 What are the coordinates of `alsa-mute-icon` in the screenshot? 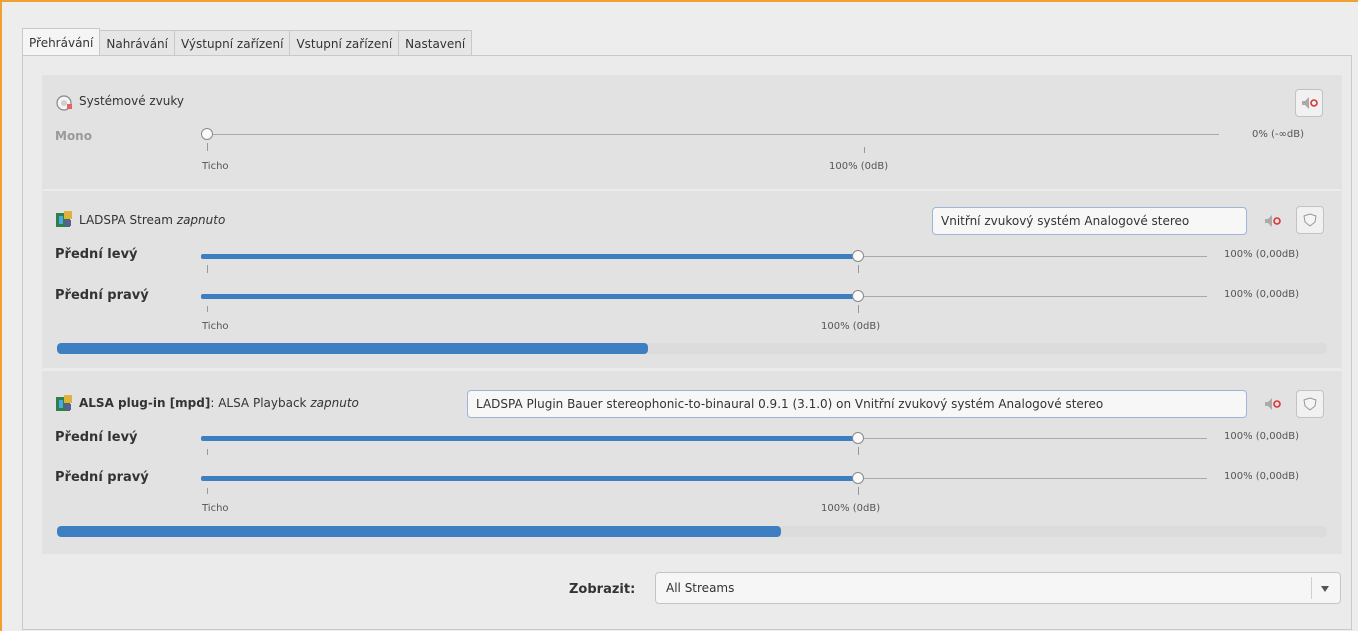 It's located at (1273, 404).